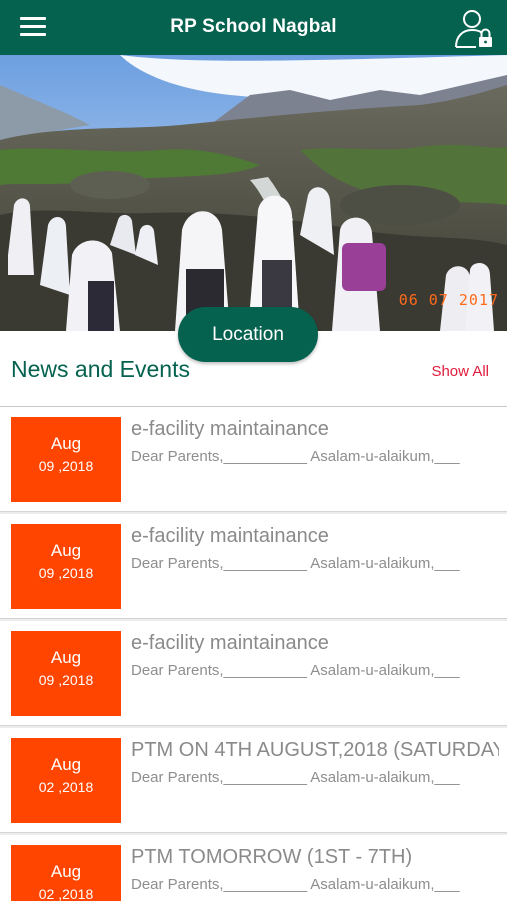  What do you see at coordinates (272, 857) in the screenshot?
I see `news-title: PTM TOMORROW (1ST - 7TH)` at bounding box center [272, 857].